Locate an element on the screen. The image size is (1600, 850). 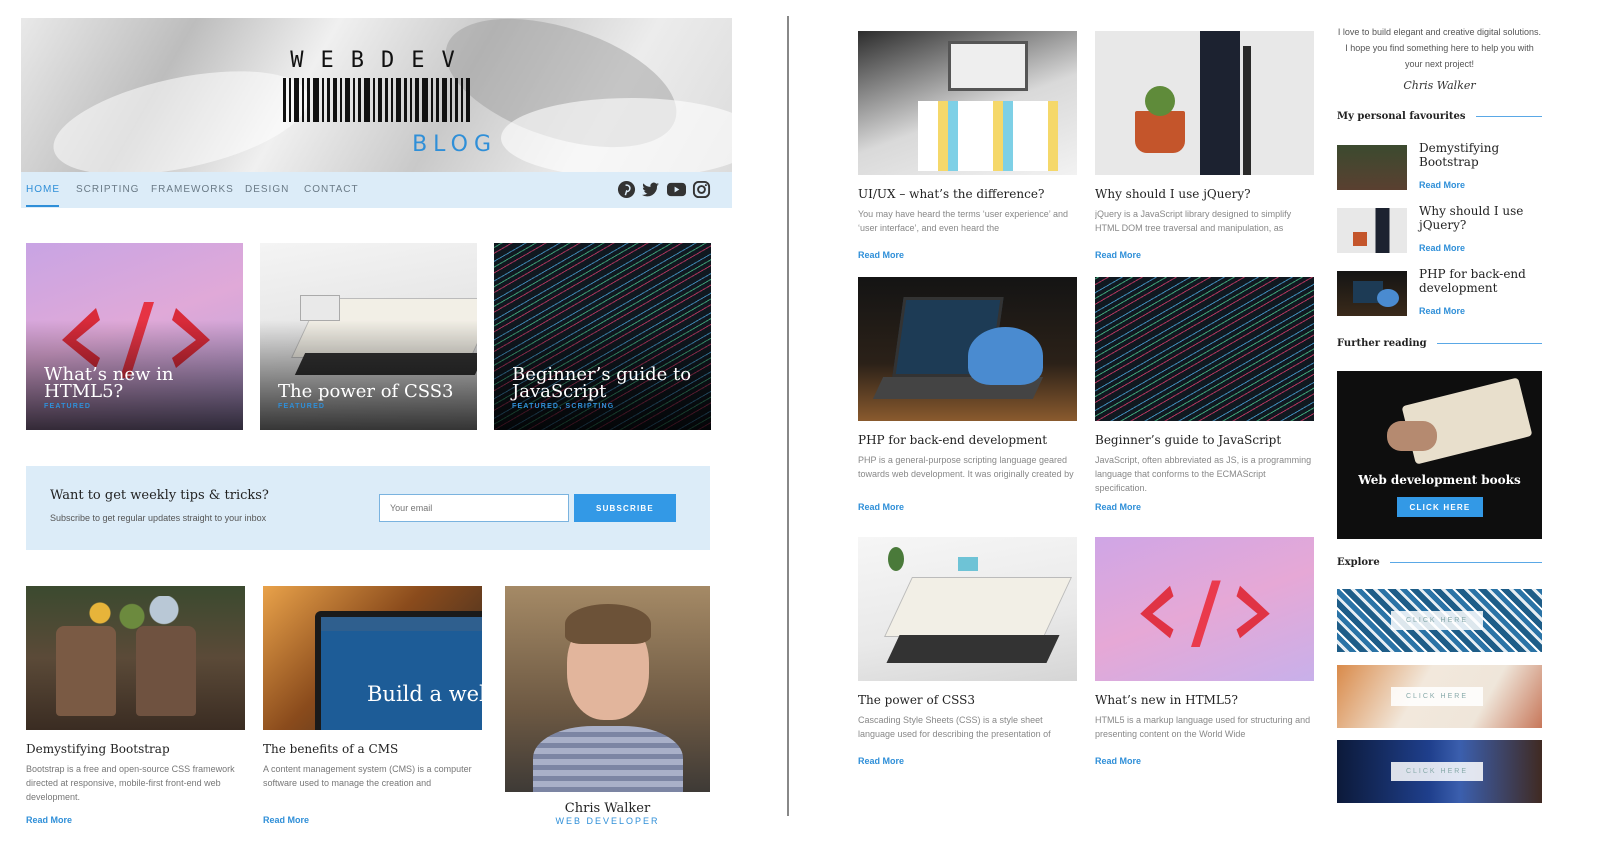
code-screen-image is located at coordinates (1204, 349).